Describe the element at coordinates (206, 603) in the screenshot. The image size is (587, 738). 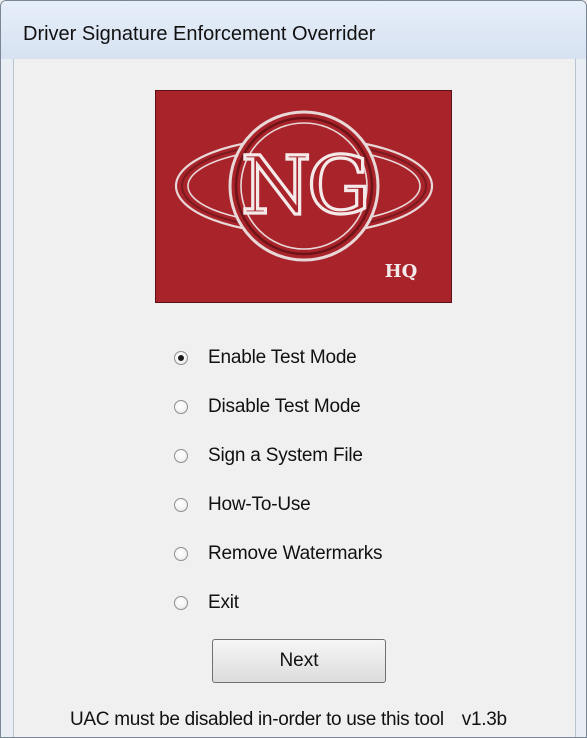
I see `option-exit: Exit` at that location.